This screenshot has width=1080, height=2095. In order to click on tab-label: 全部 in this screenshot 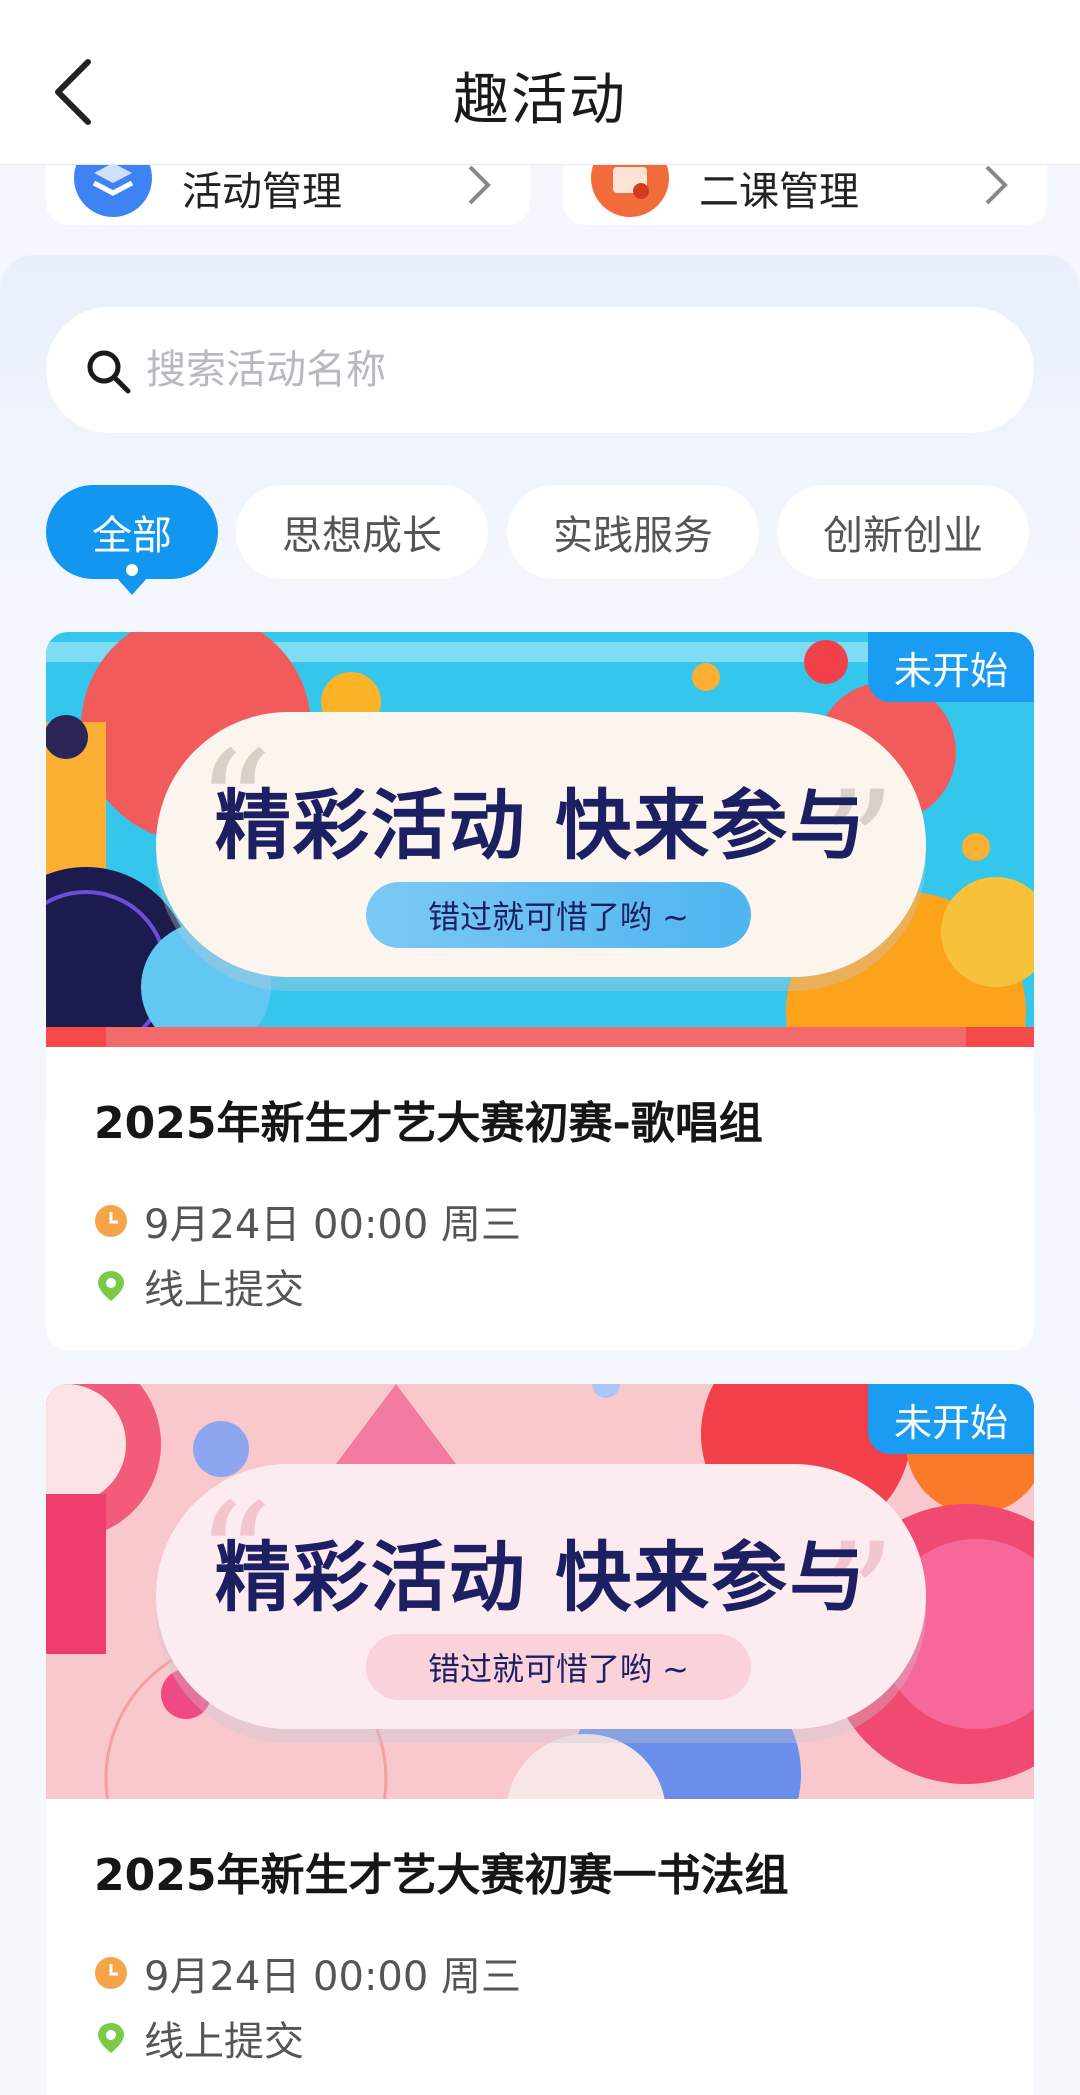, I will do `click(132, 536)`.